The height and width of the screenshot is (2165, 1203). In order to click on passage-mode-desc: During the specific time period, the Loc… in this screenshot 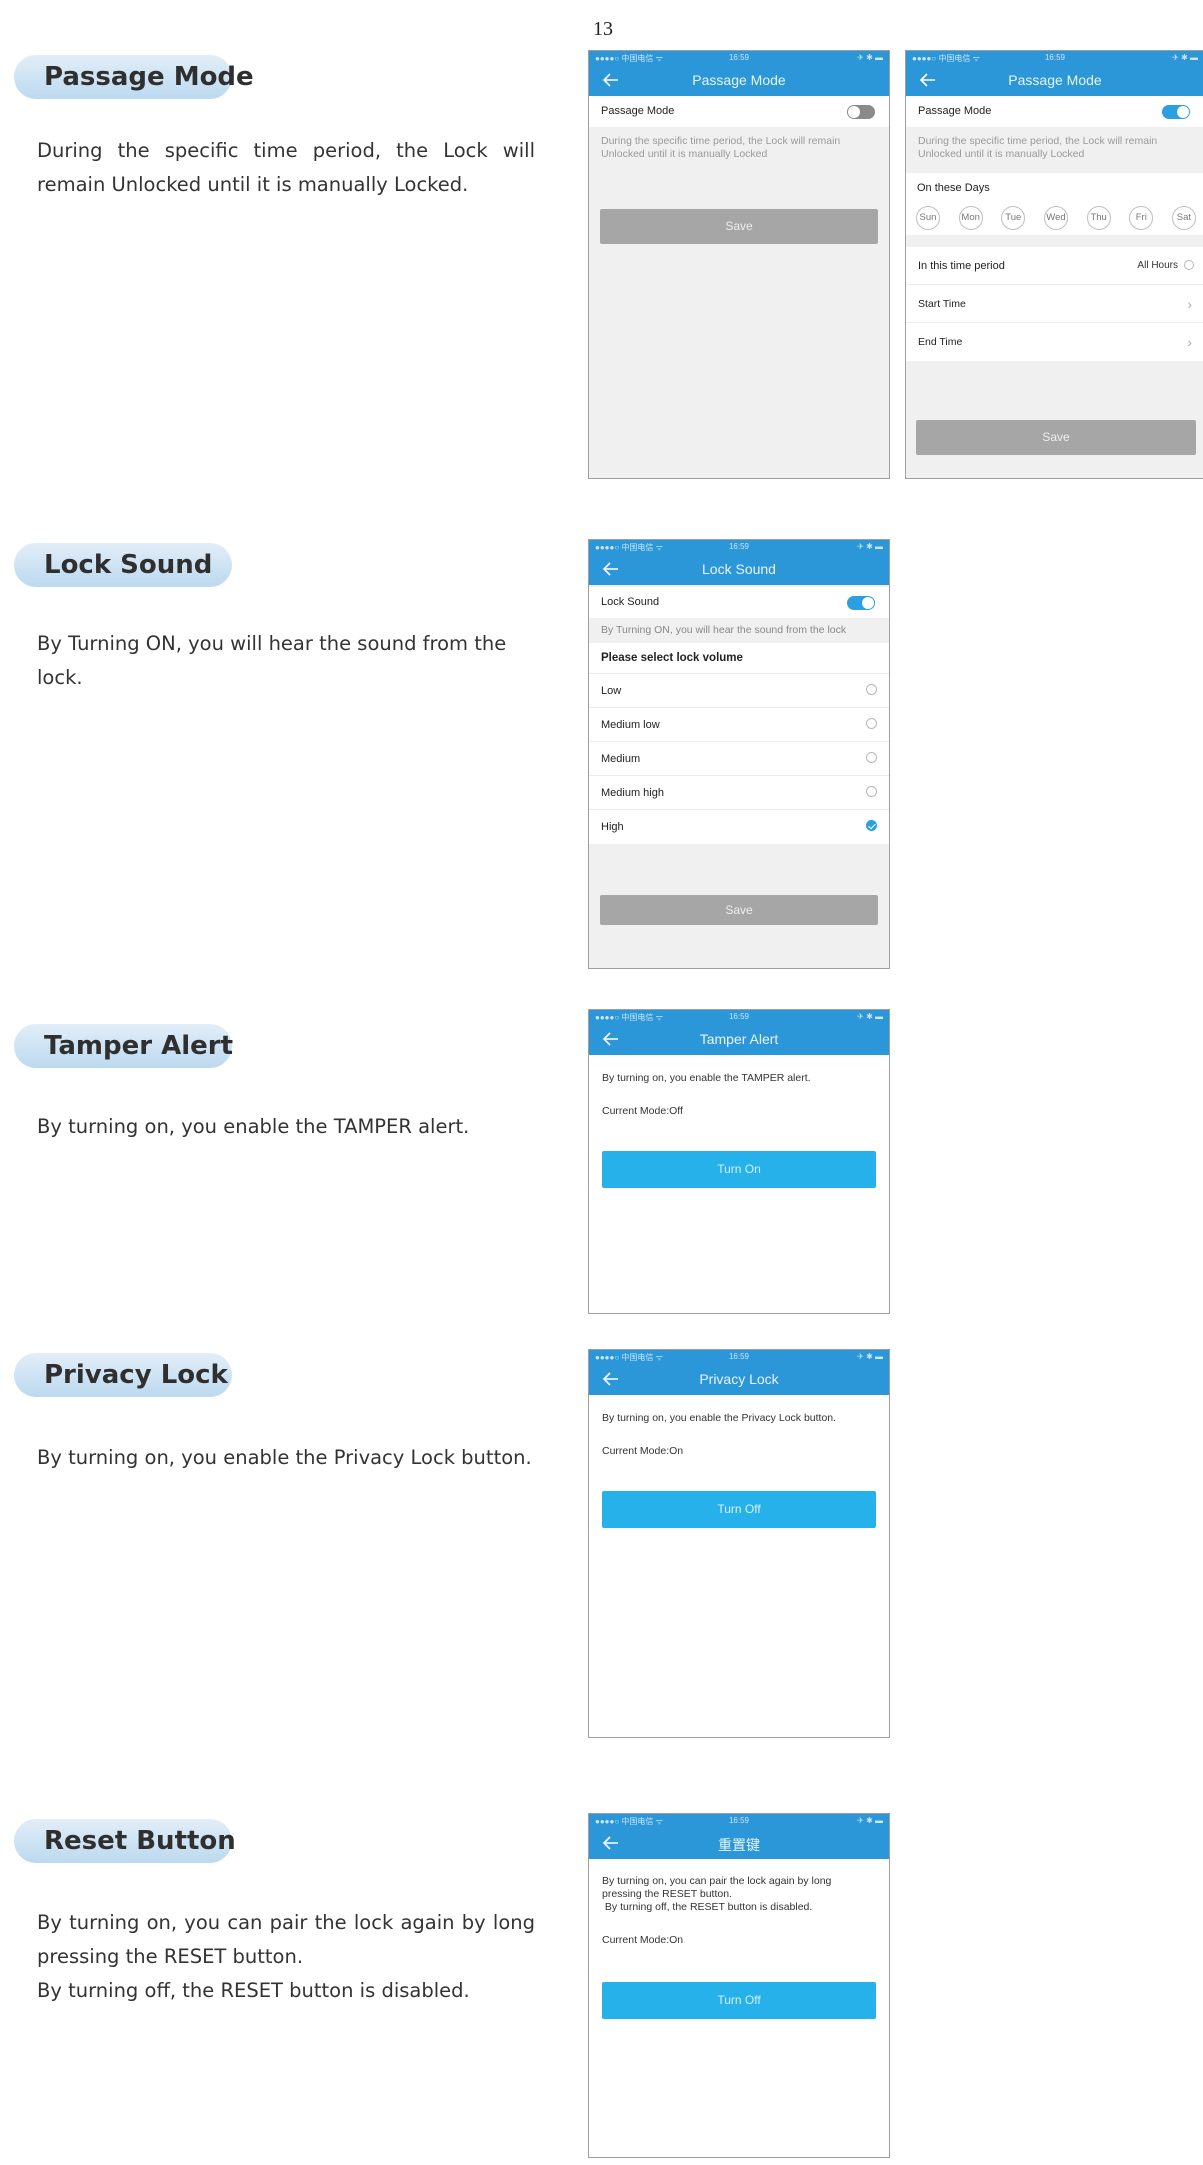, I will do `click(286, 167)`.